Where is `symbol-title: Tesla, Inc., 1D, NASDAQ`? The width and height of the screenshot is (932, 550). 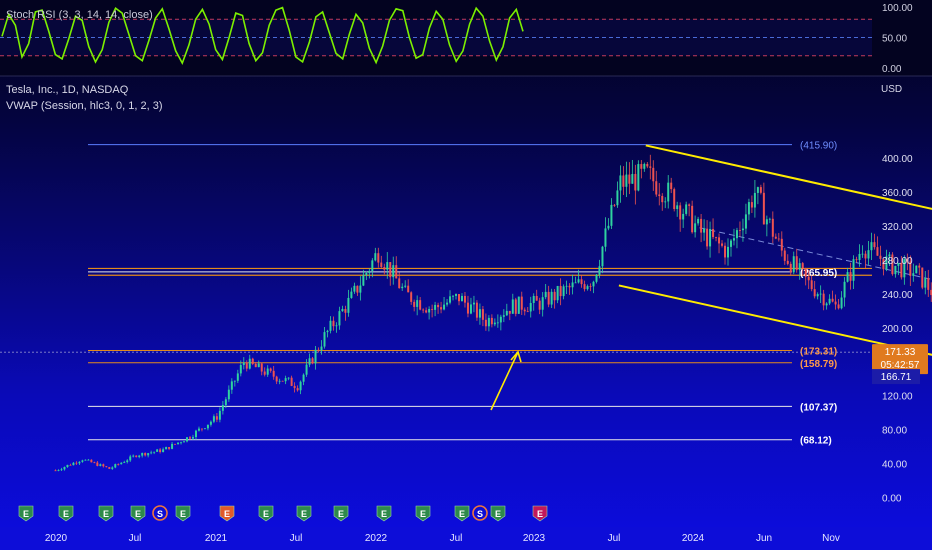
symbol-title: Tesla, Inc., 1D, NASDAQ is located at coordinates (67, 90).